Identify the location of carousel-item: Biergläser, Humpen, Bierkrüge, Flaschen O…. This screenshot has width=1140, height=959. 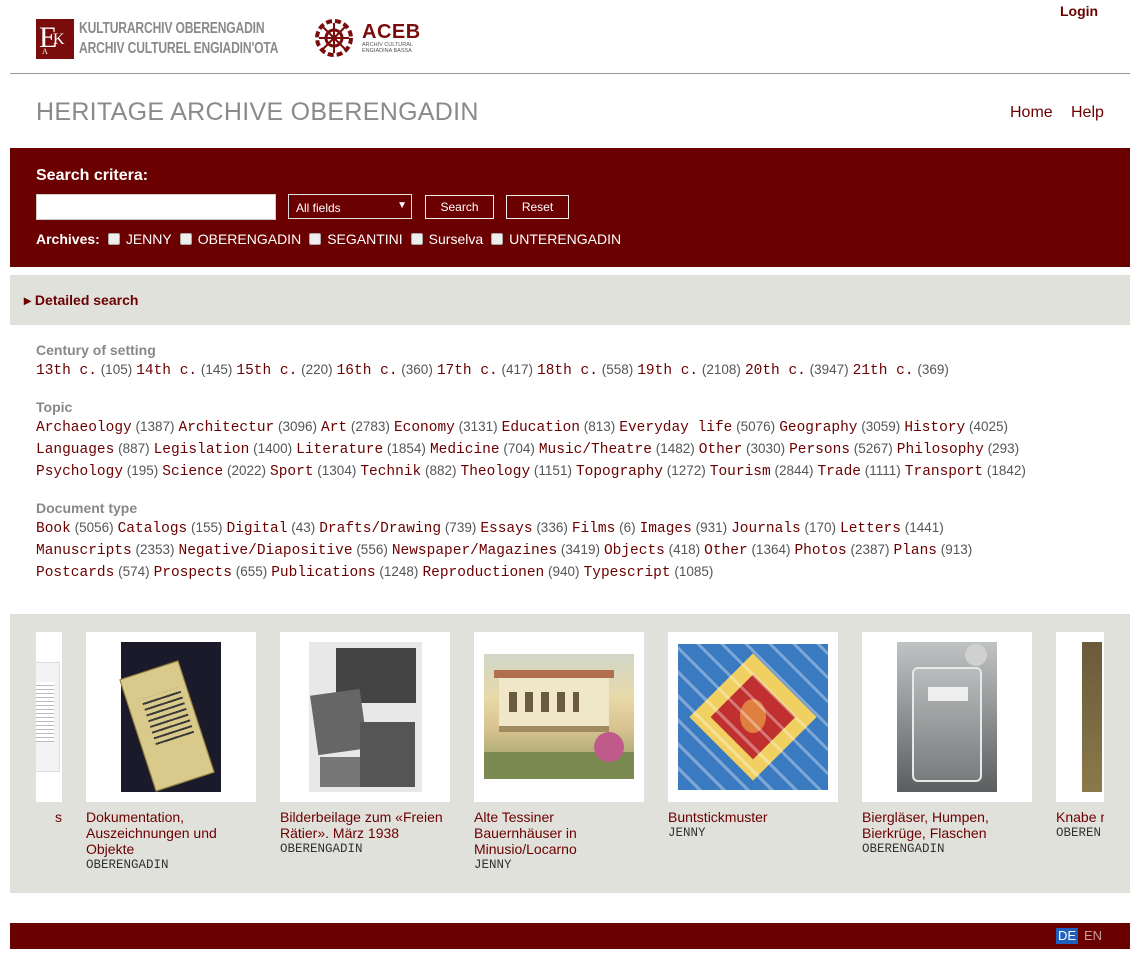
(947, 744).